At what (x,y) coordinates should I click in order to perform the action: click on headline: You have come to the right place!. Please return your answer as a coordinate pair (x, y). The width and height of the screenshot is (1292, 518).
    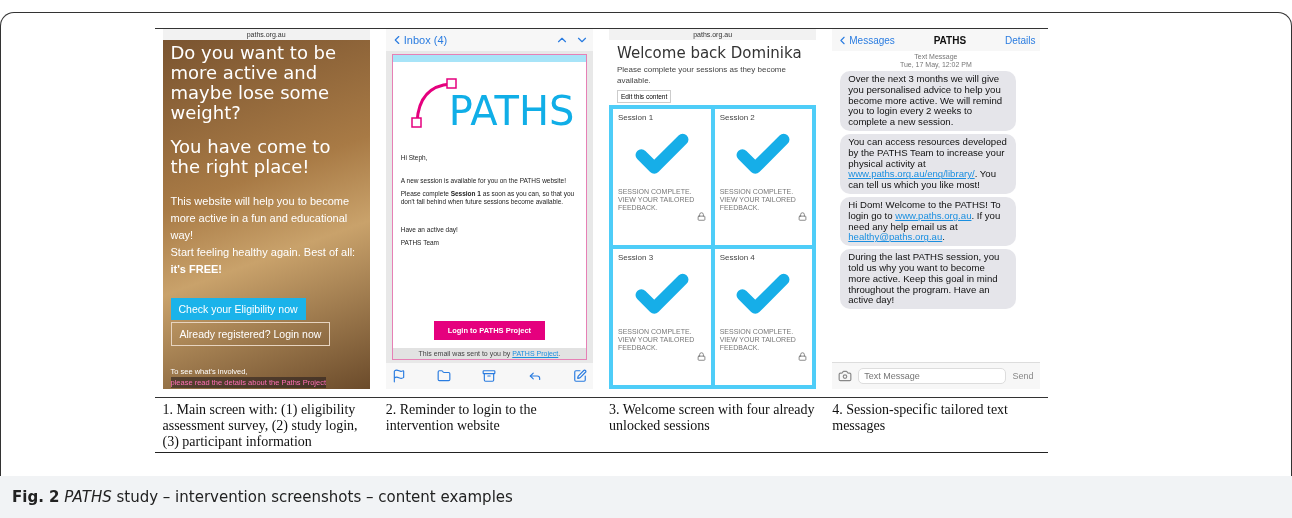
    Looking at the image, I should click on (251, 157).